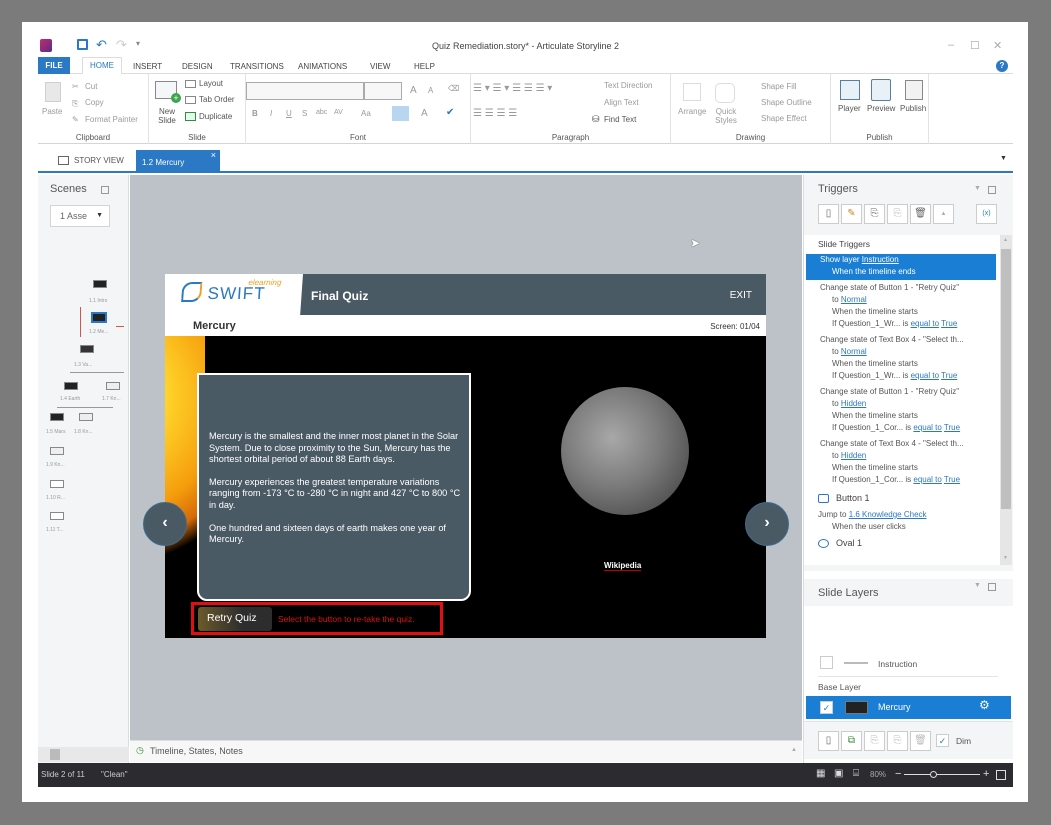 This screenshot has height=825, width=1051. I want to click on tabs-overflow-icon: ▼, so click(1003, 158).